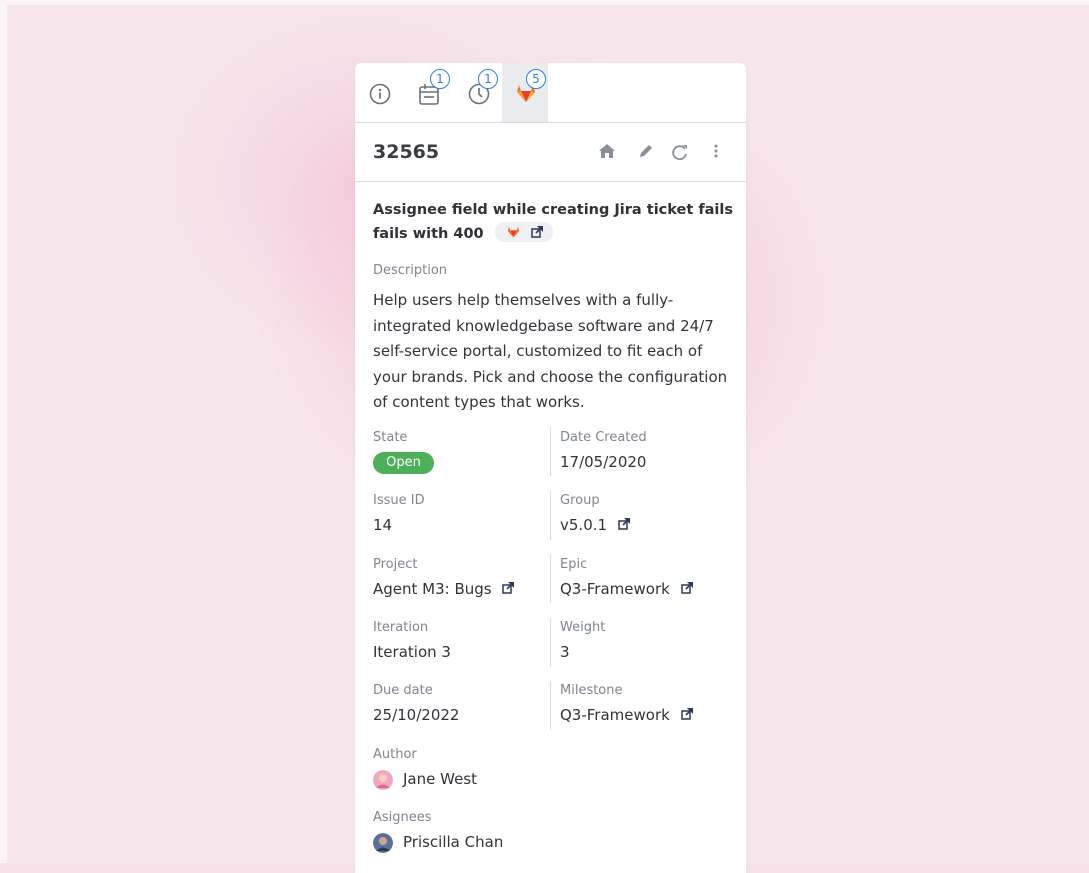 This screenshot has height=873, width=1089. I want to click on date-created-label: Date Created, so click(603, 437).